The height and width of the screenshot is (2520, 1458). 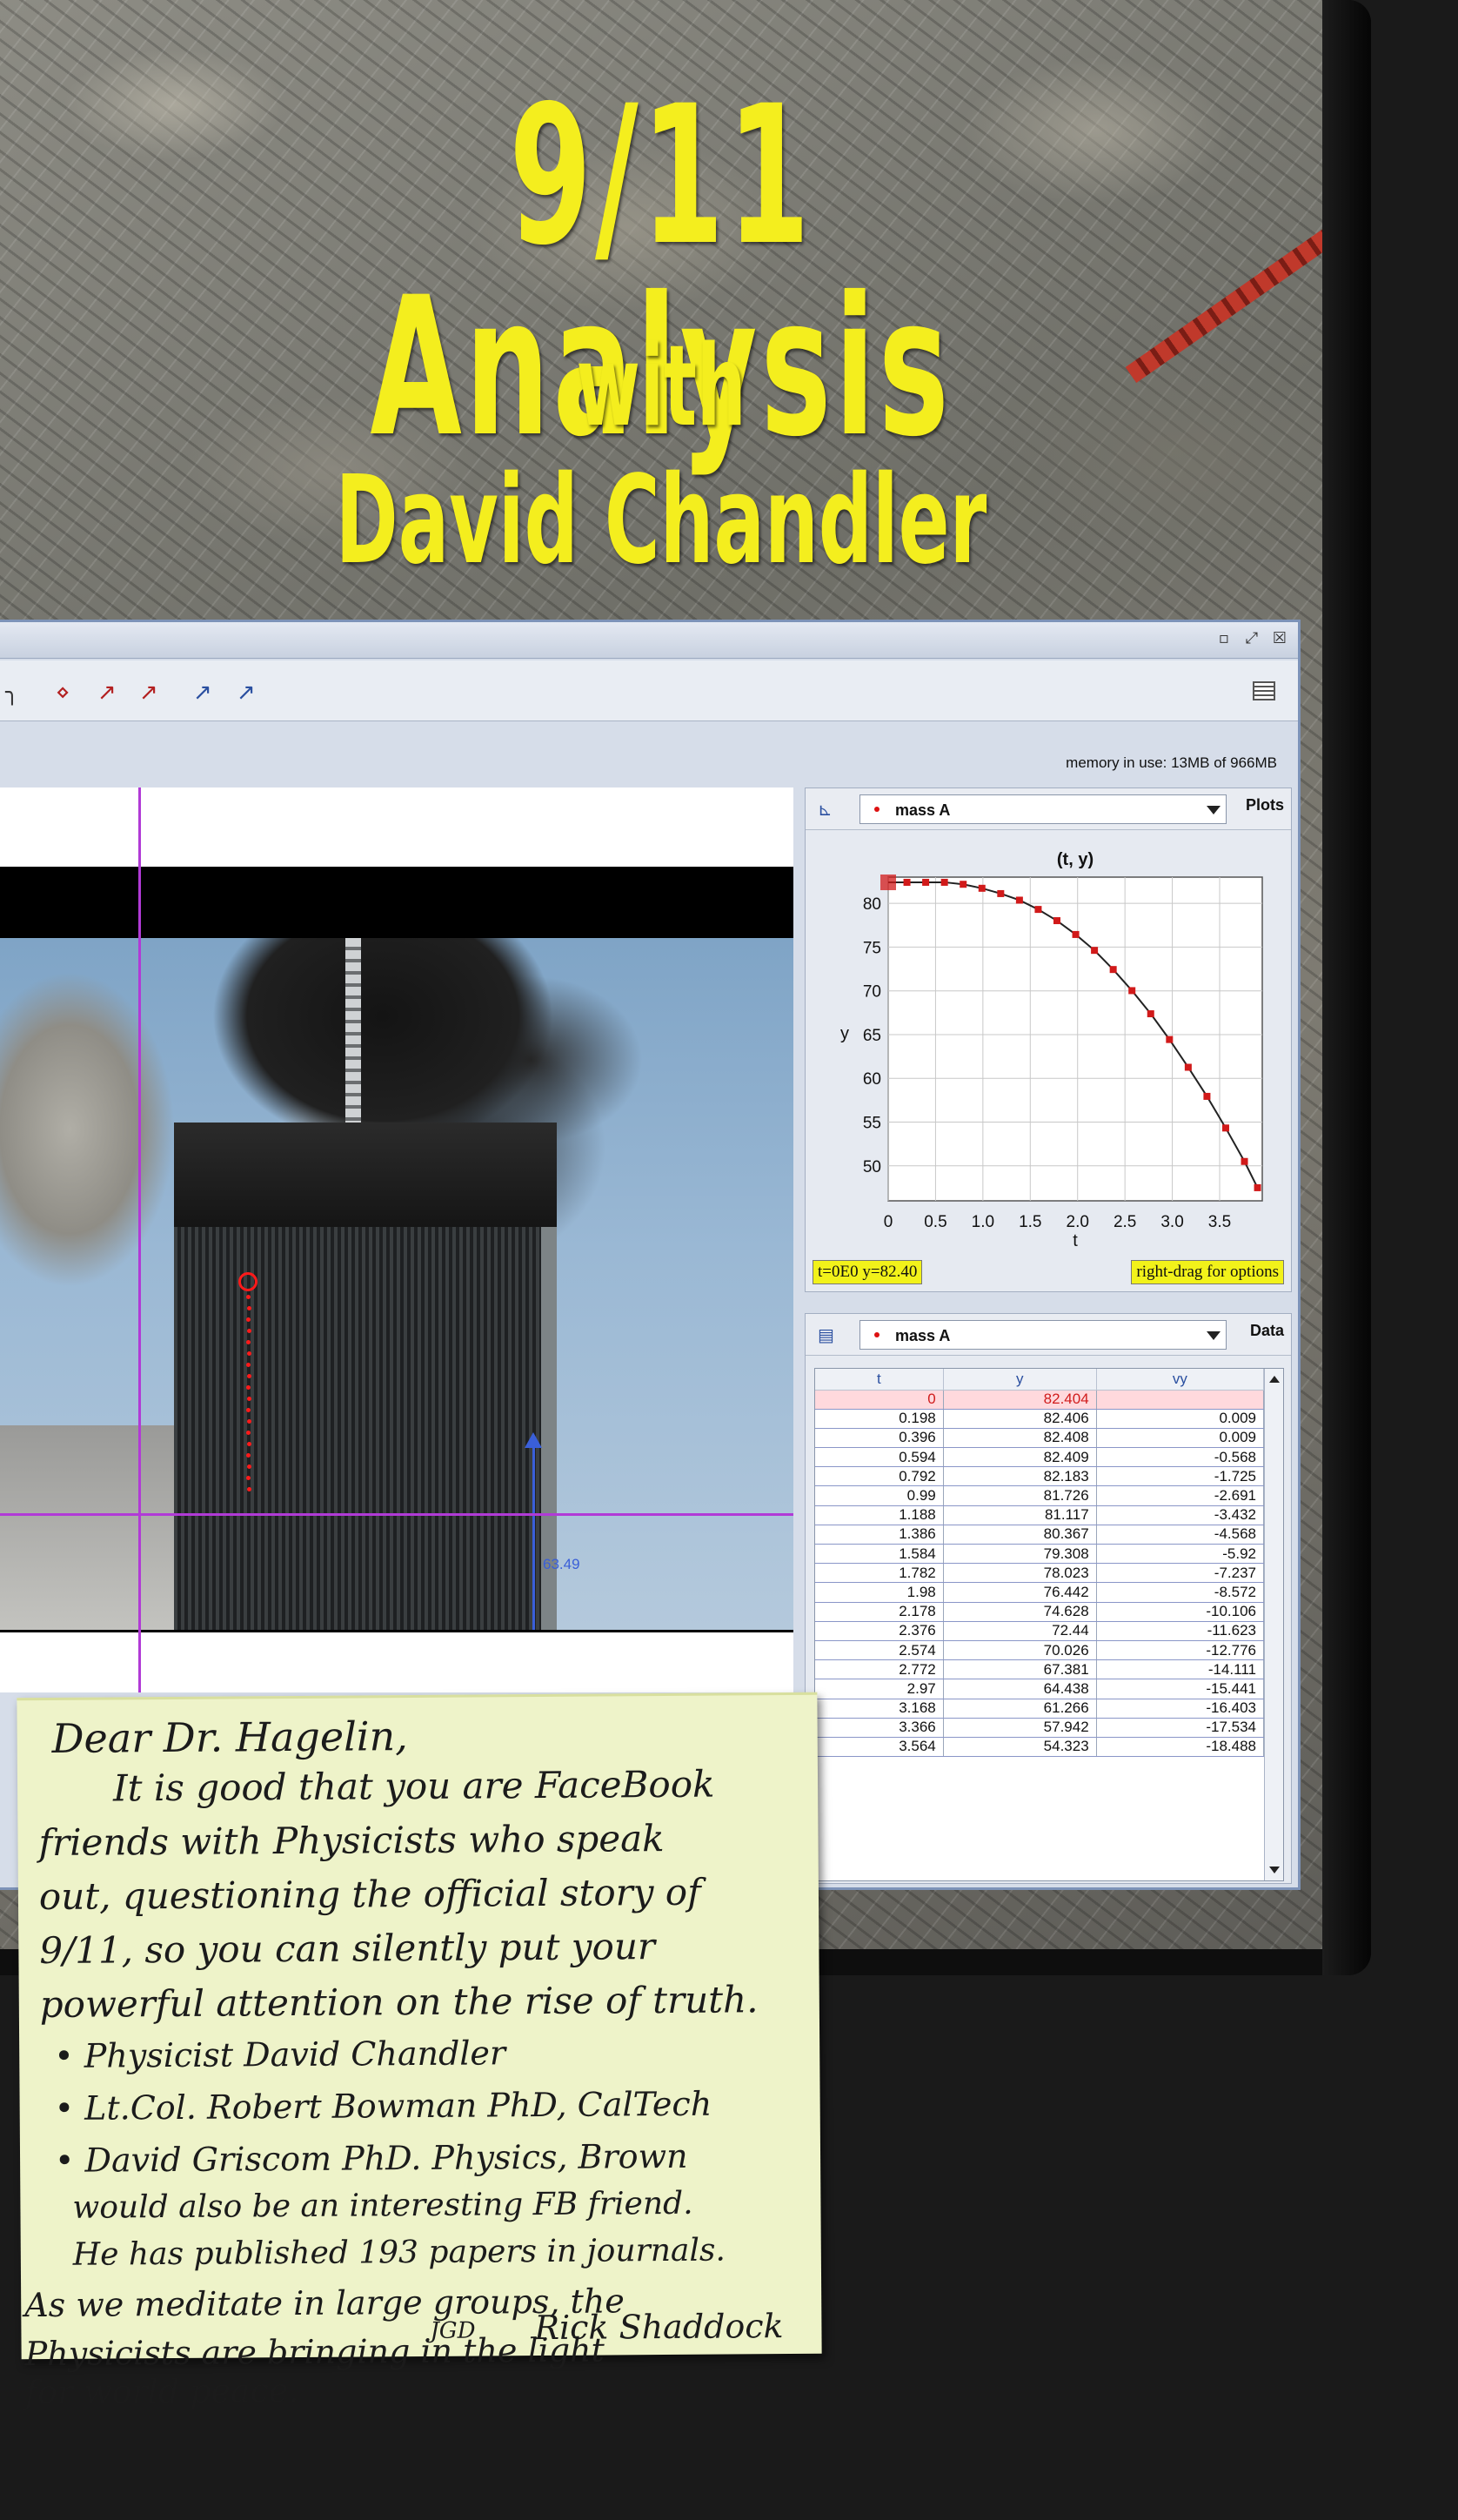 What do you see at coordinates (399, 2002) in the screenshot?
I see `note-line: powerful attention on the rise of truth.` at bounding box center [399, 2002].